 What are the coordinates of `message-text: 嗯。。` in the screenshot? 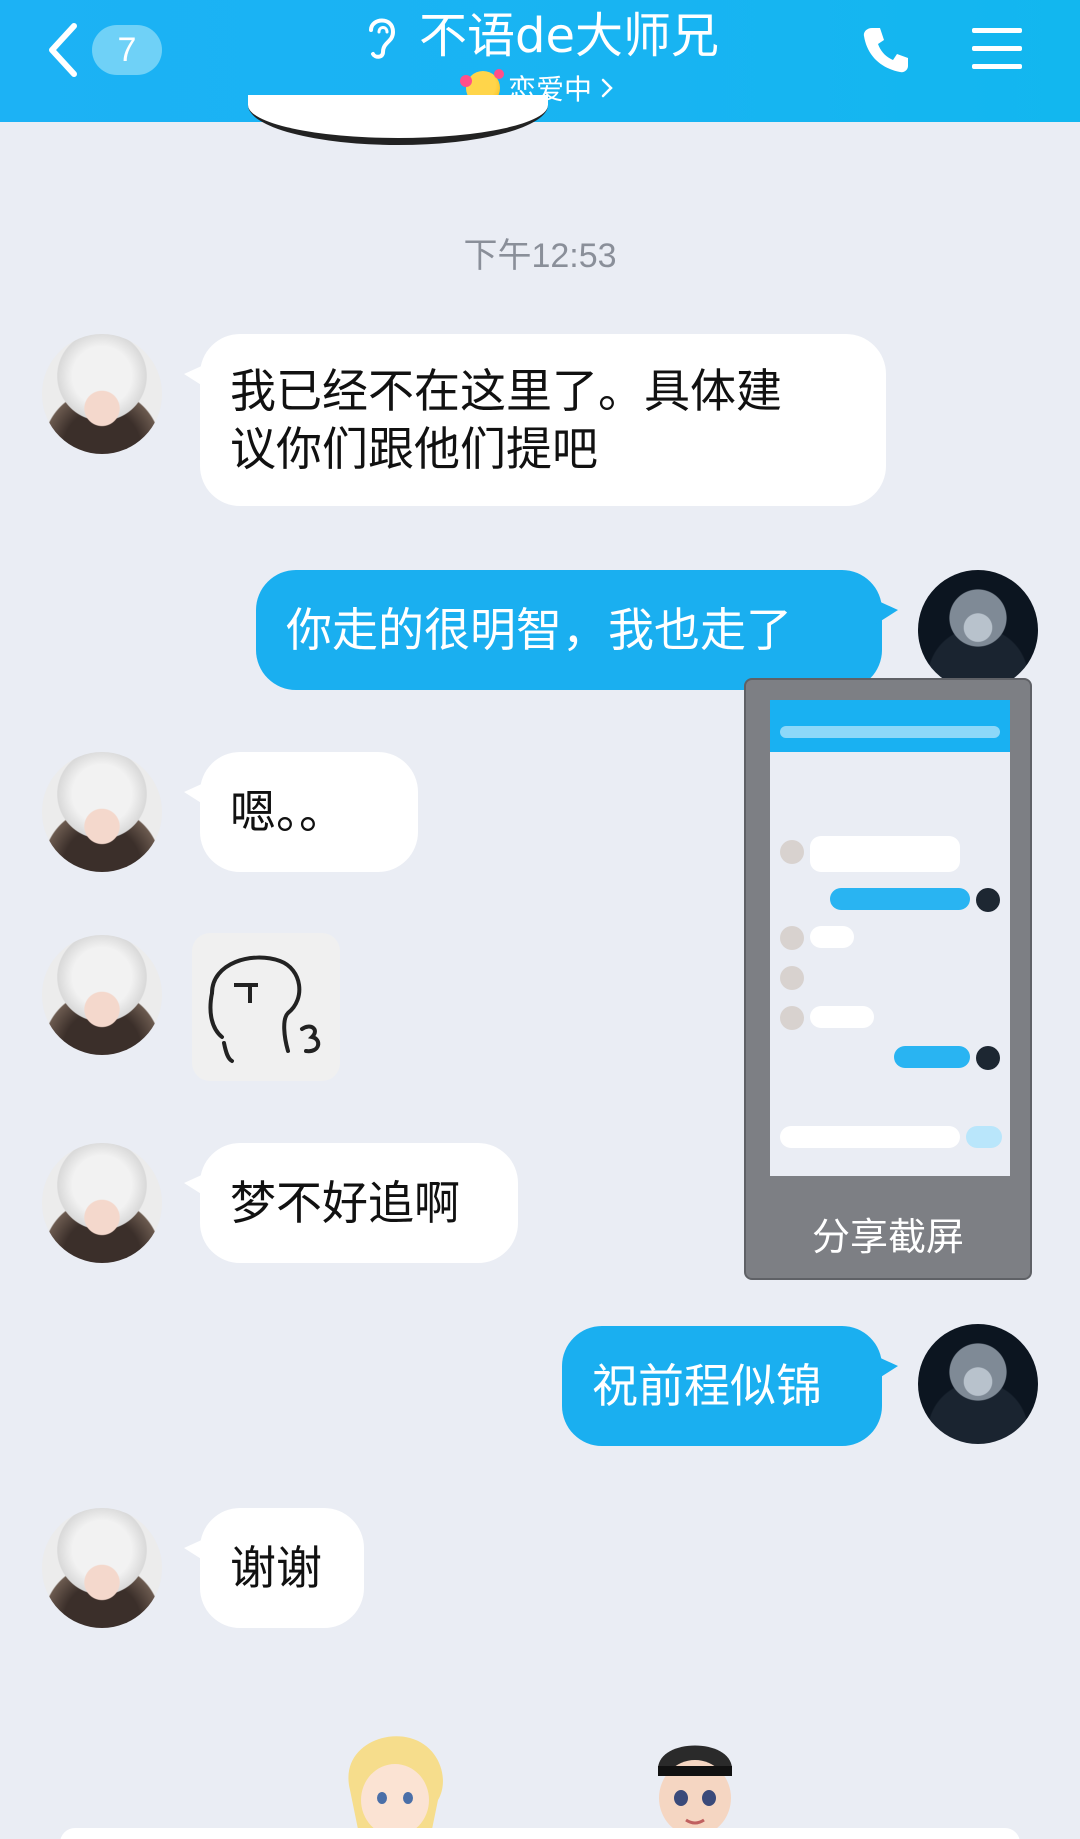 It's located at (287, 812).